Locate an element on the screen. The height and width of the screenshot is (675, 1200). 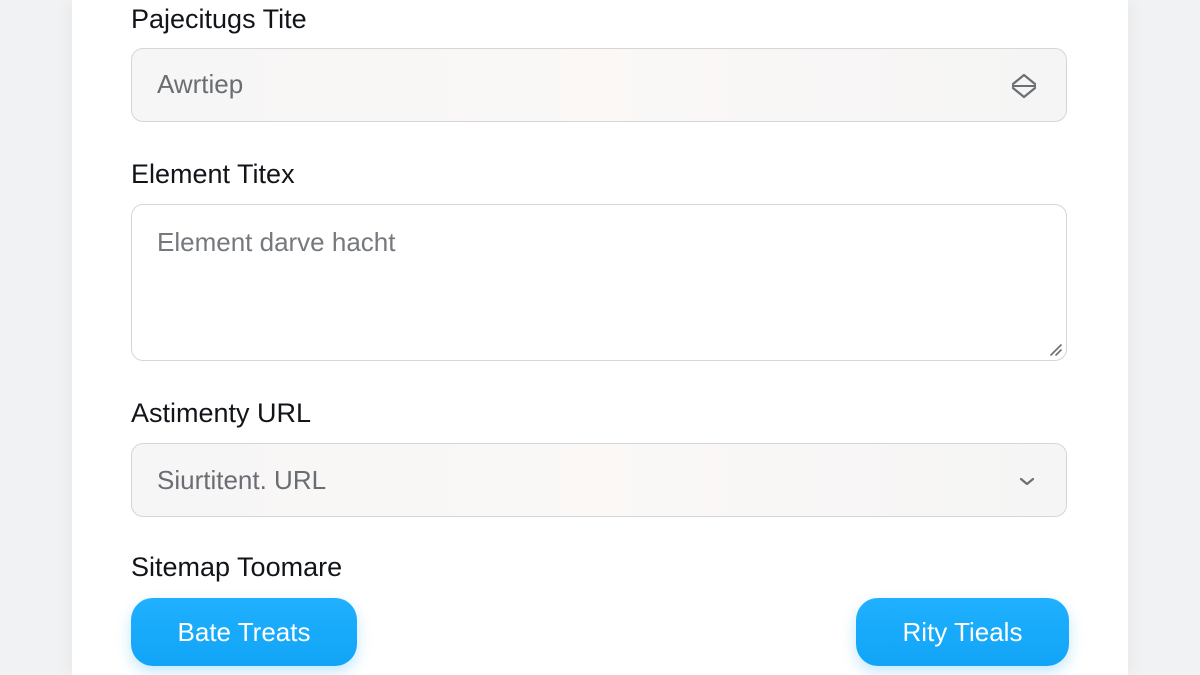
page-title-label: Pajecitugs Tite is located at coordinates (219, 19).